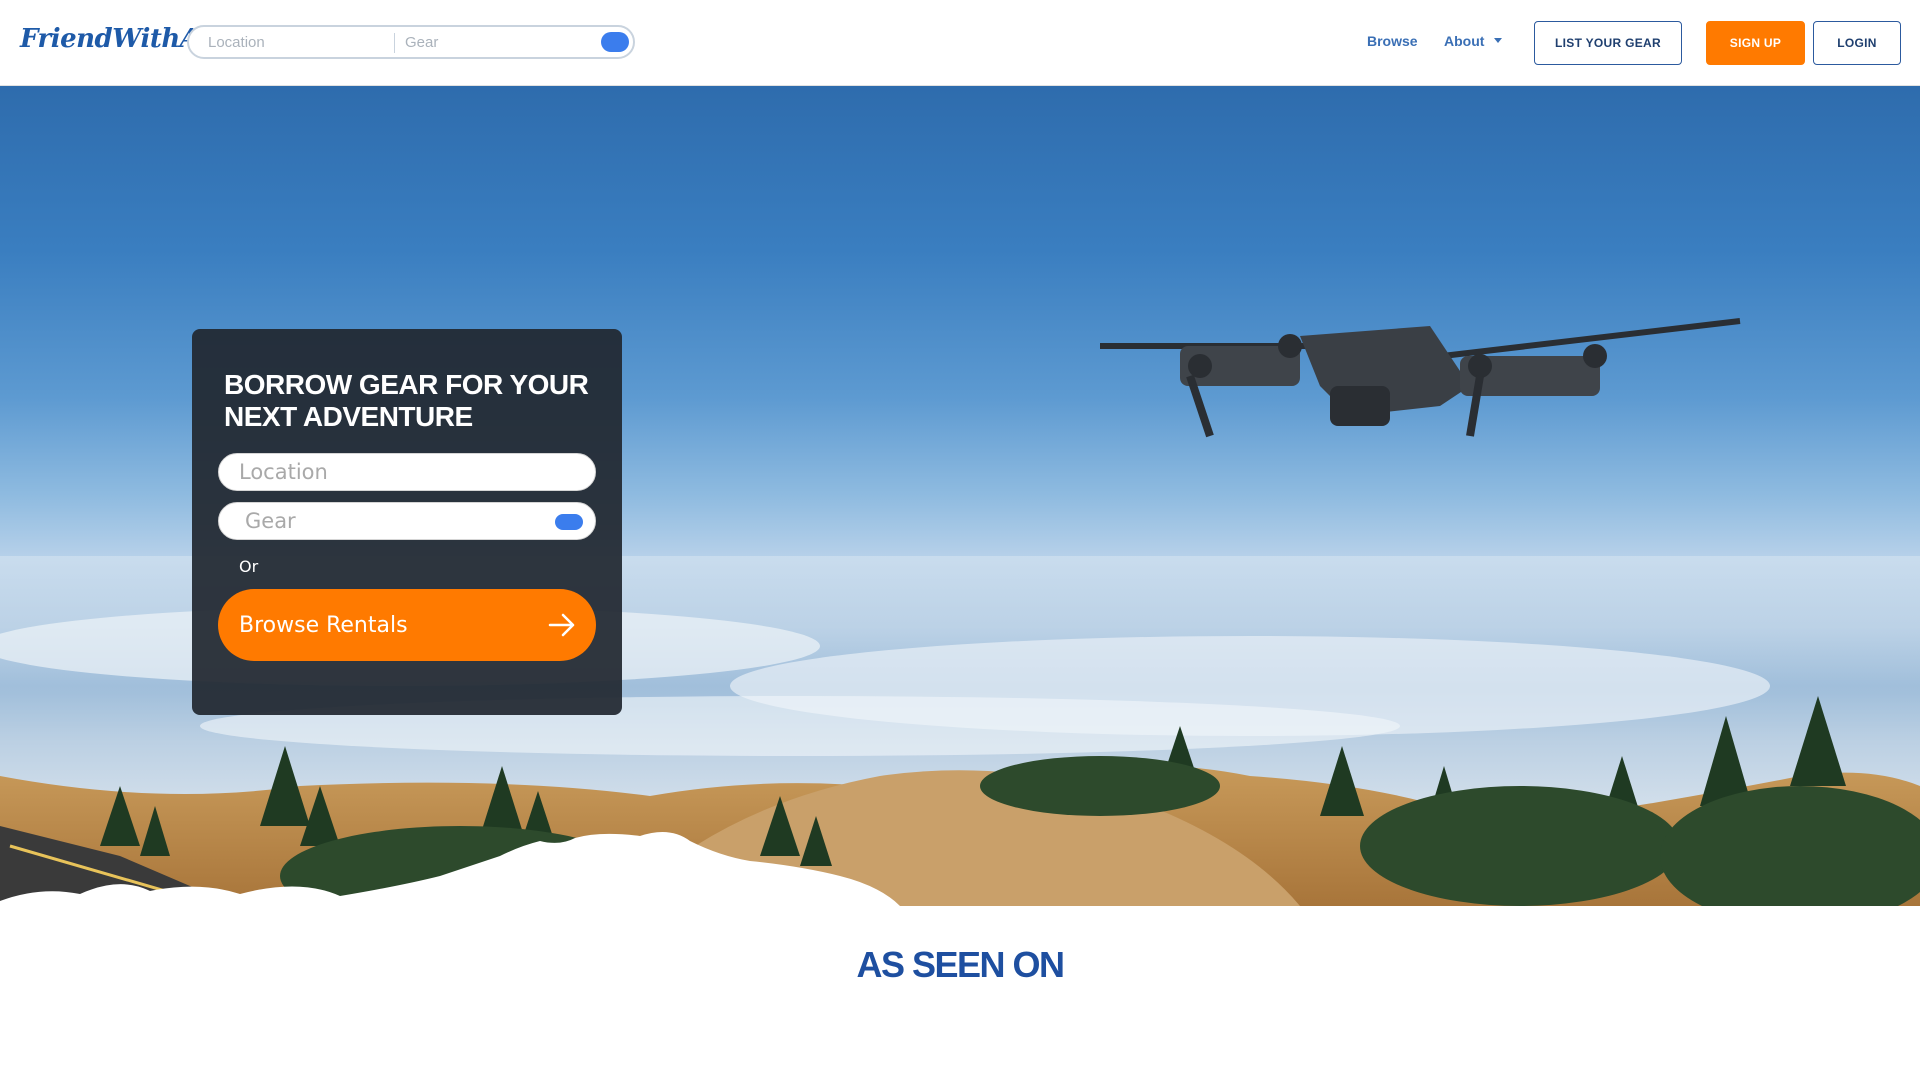 Image resolution: width=1920 pixels, height=1080 pixels. I want to click on login-button: LOGIN, so click(1857, 43).